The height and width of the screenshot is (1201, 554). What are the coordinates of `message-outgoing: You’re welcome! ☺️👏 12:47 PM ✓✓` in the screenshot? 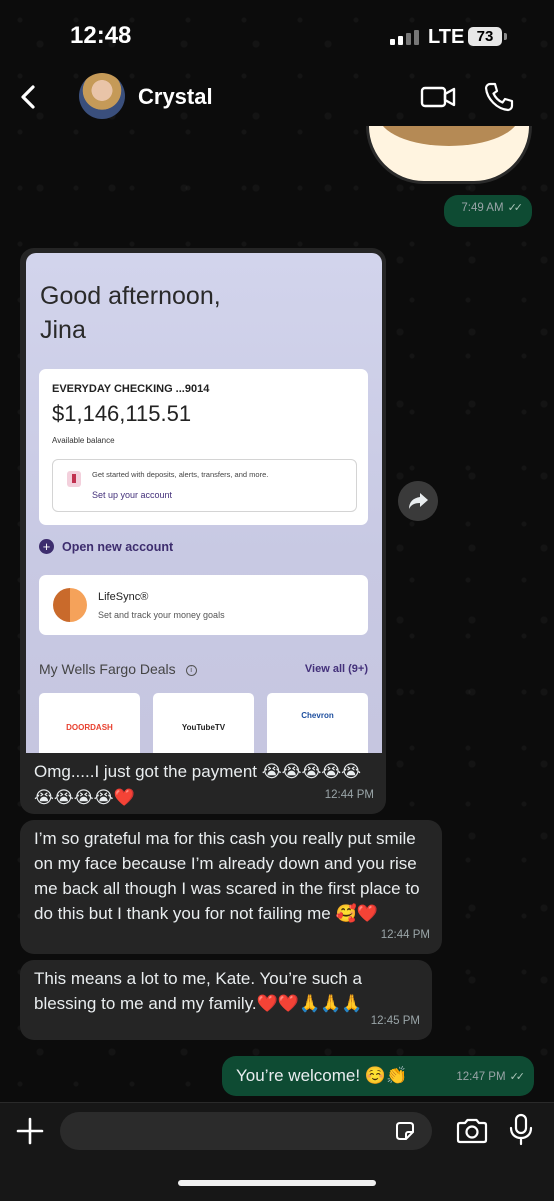 It's located at (378, 1076).